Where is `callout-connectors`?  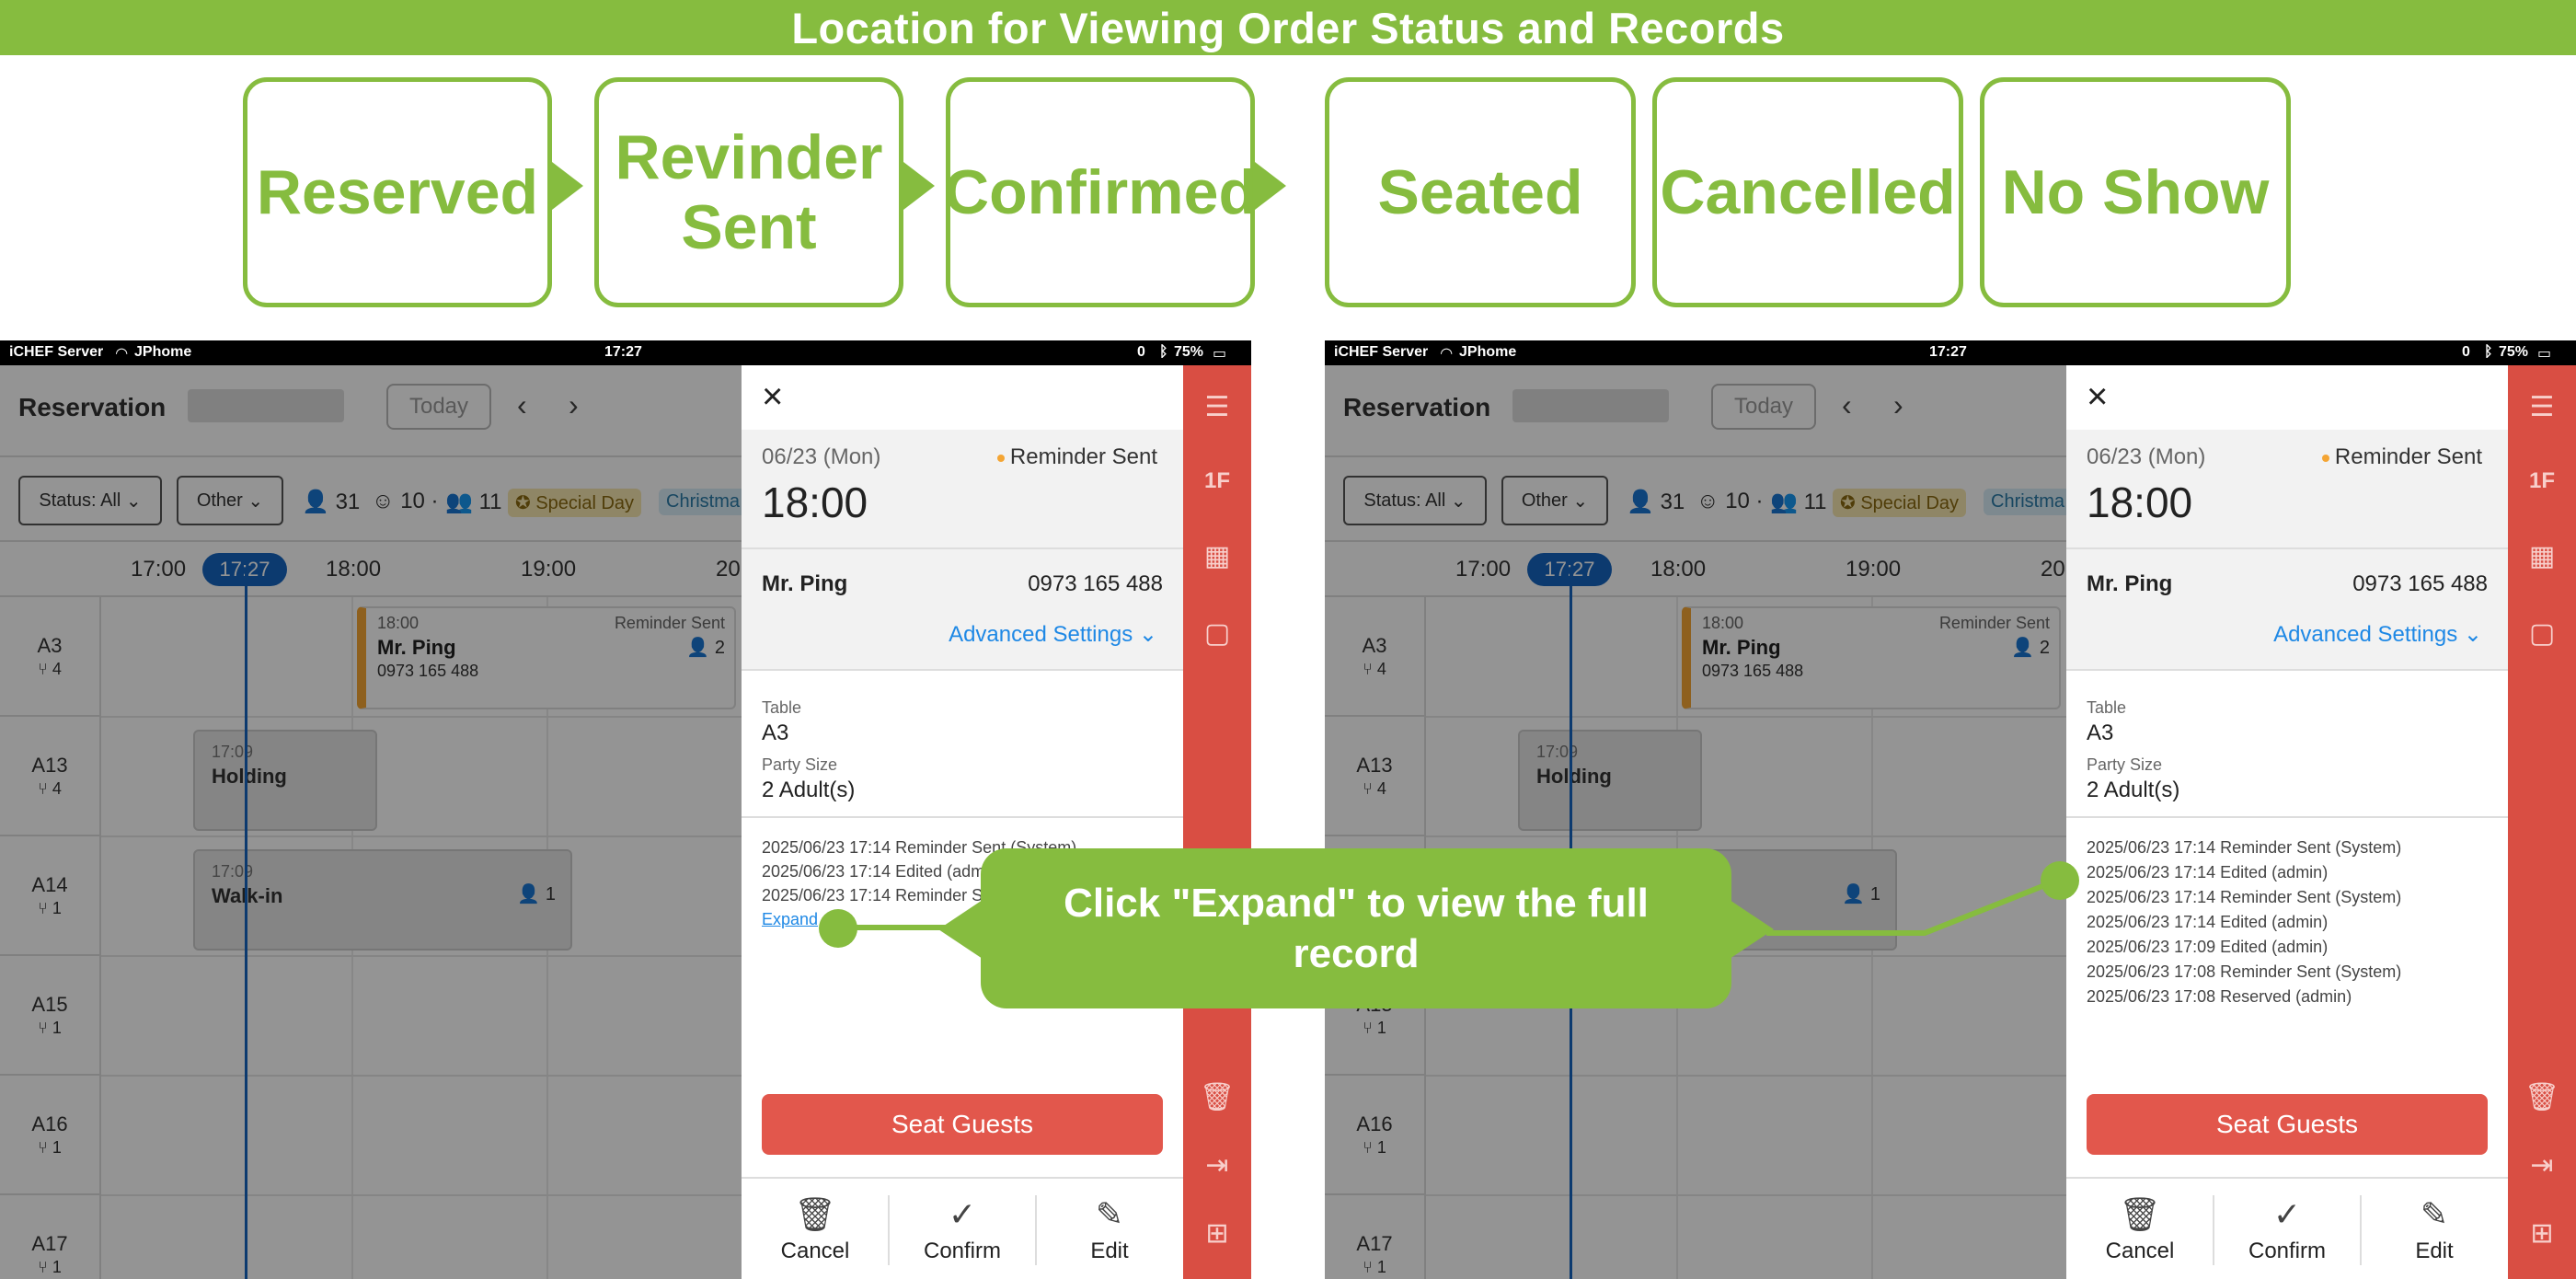
callout-connectors is located at coordinates (1449, 906).